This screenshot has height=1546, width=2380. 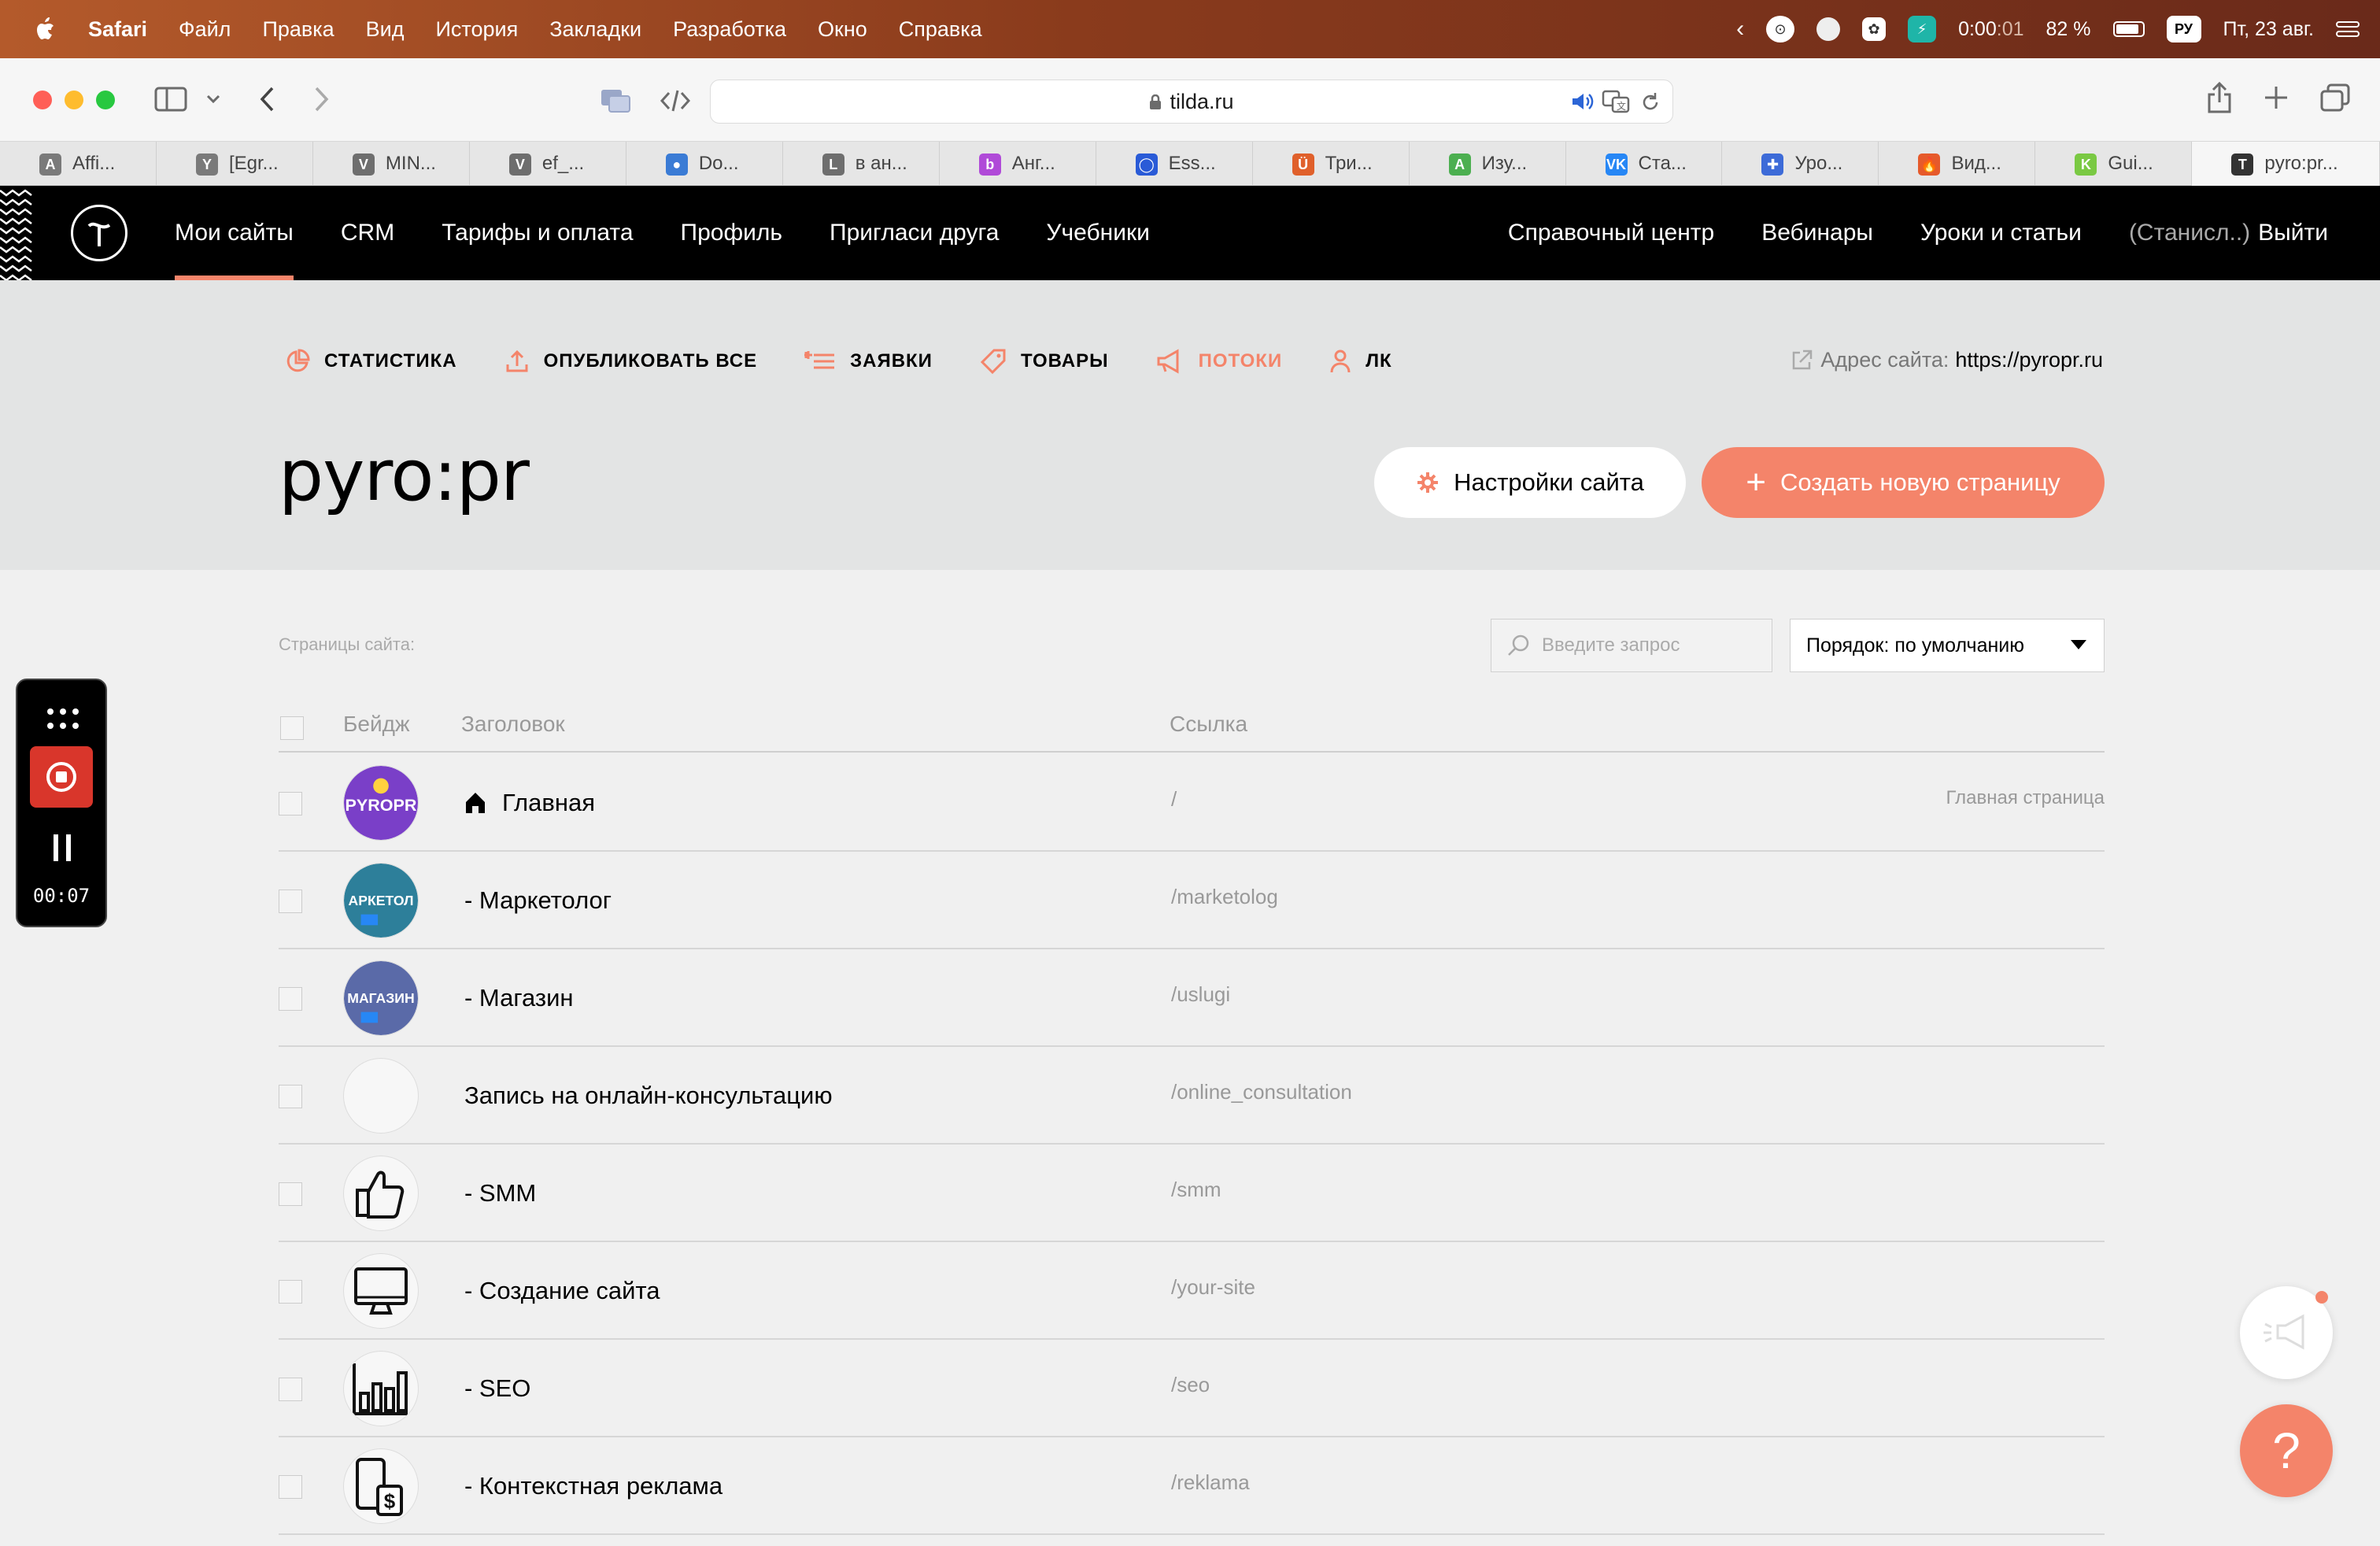 I want to click on page-badge-magazin: МАГАЗИН, so click(x=381, y=998).